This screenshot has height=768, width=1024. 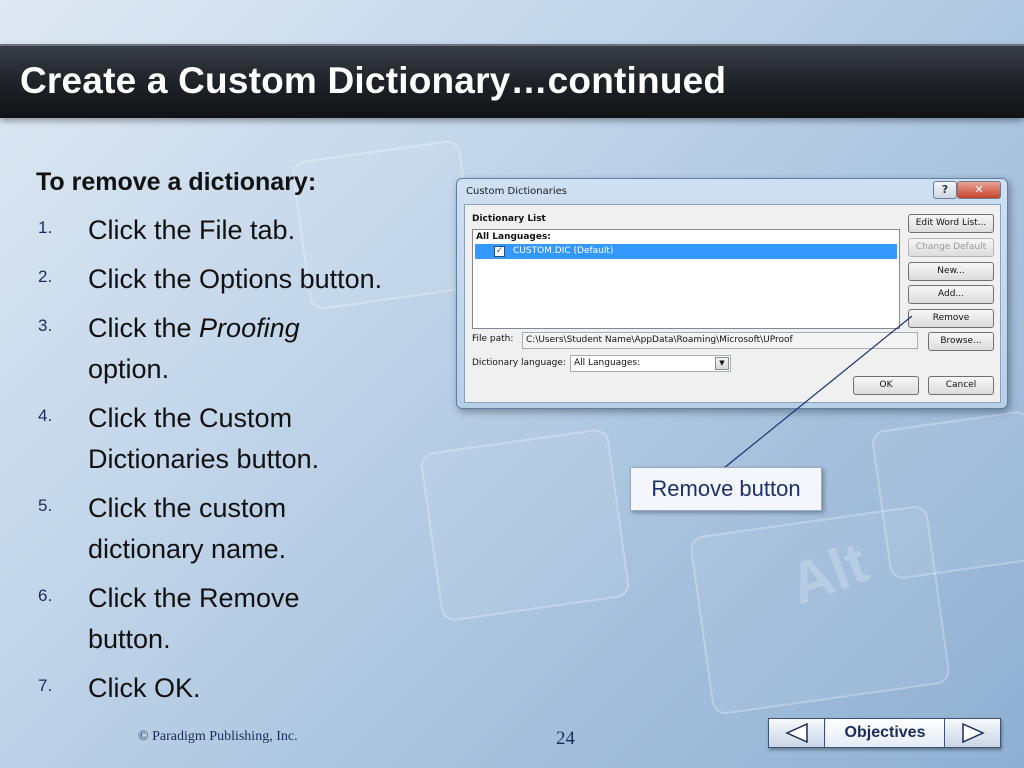 I want to click on list-heading: All Languages:, so click(x=513, y=237).